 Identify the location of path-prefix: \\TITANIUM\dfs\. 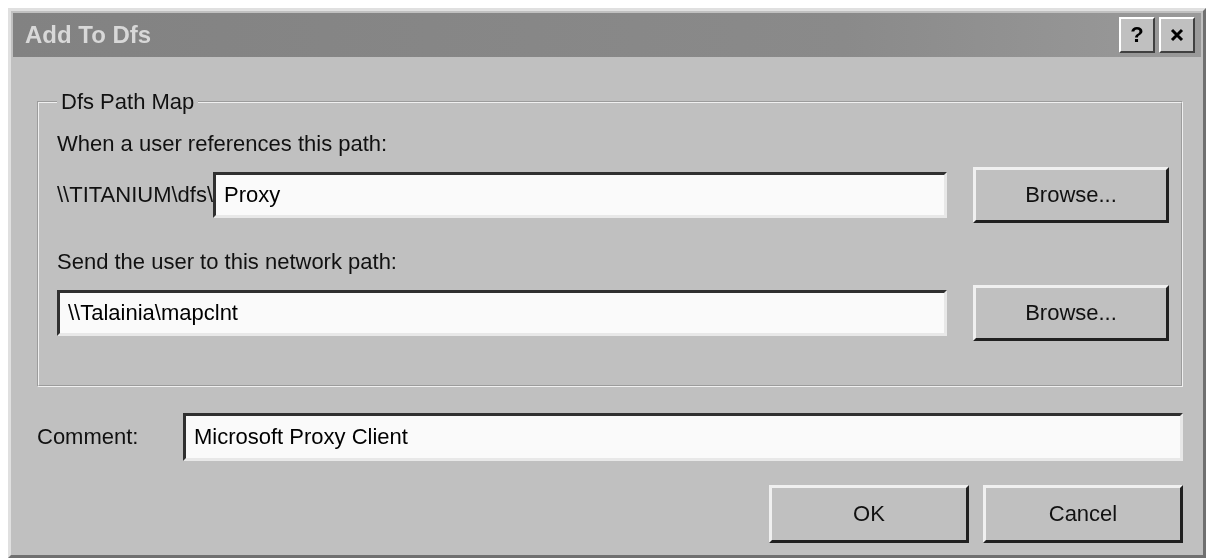
(135, 195).